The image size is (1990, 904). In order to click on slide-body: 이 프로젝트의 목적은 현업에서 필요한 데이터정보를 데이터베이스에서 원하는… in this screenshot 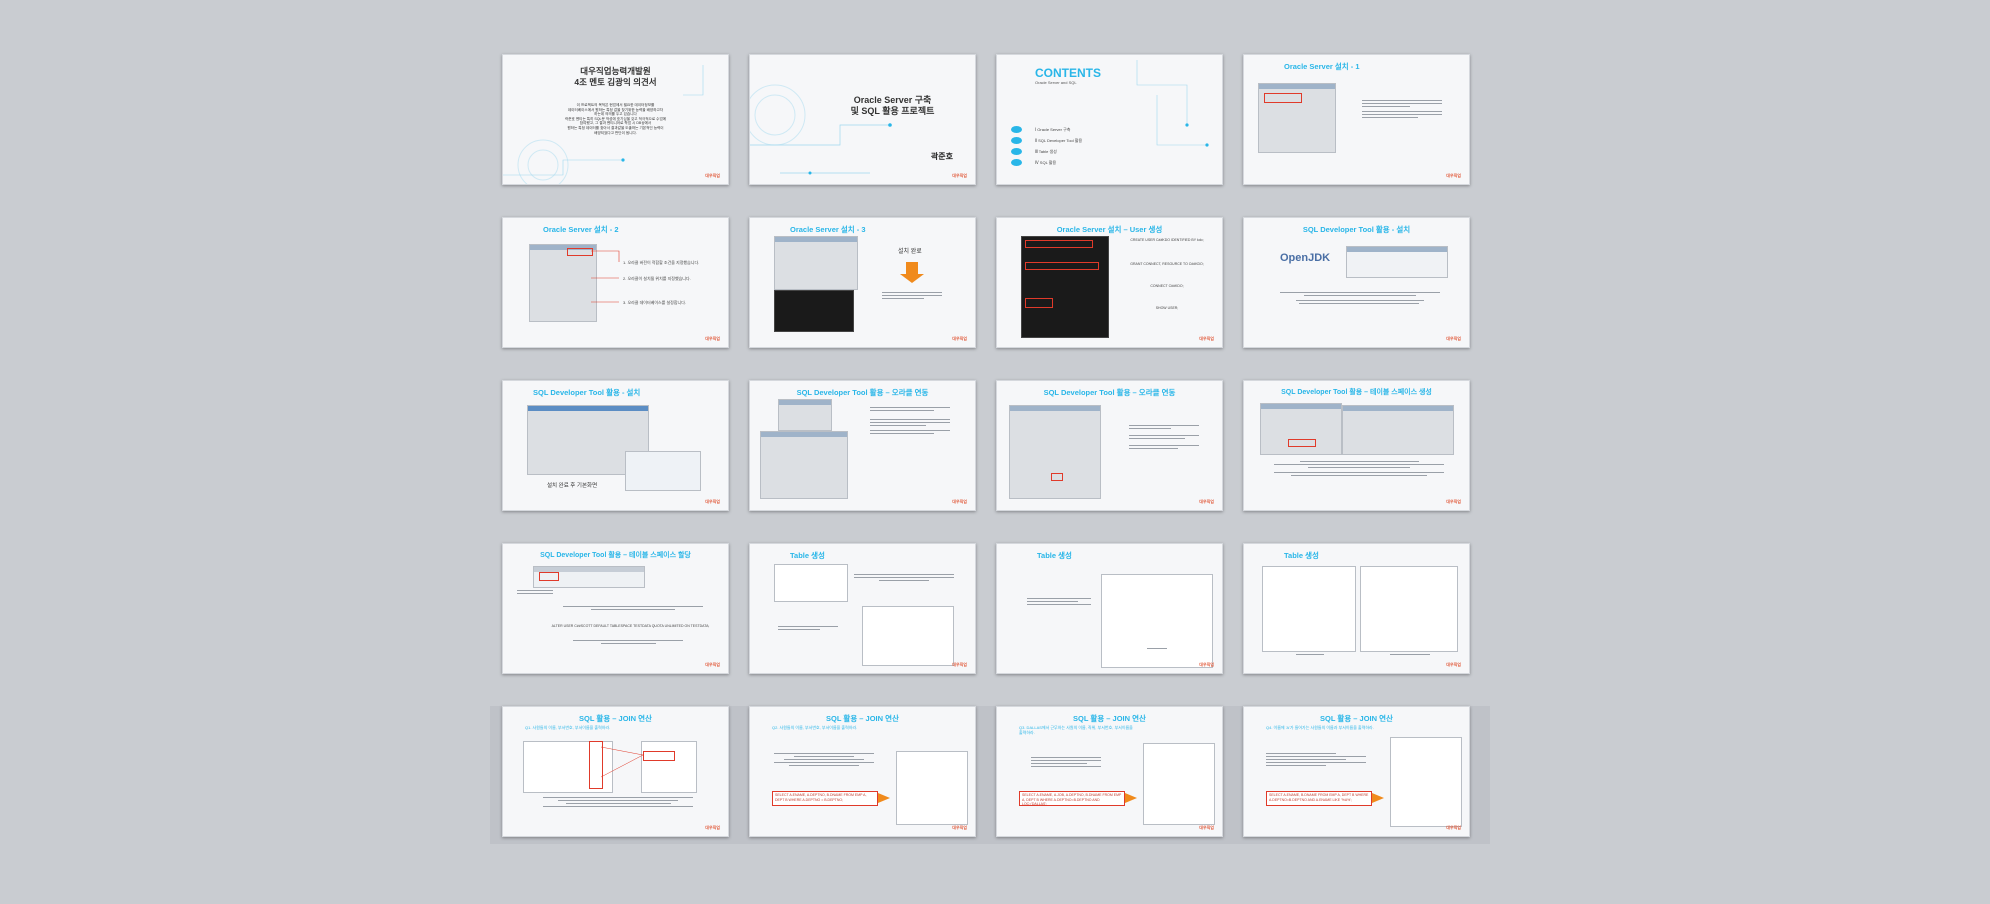, I will do `click(615, 119)`.